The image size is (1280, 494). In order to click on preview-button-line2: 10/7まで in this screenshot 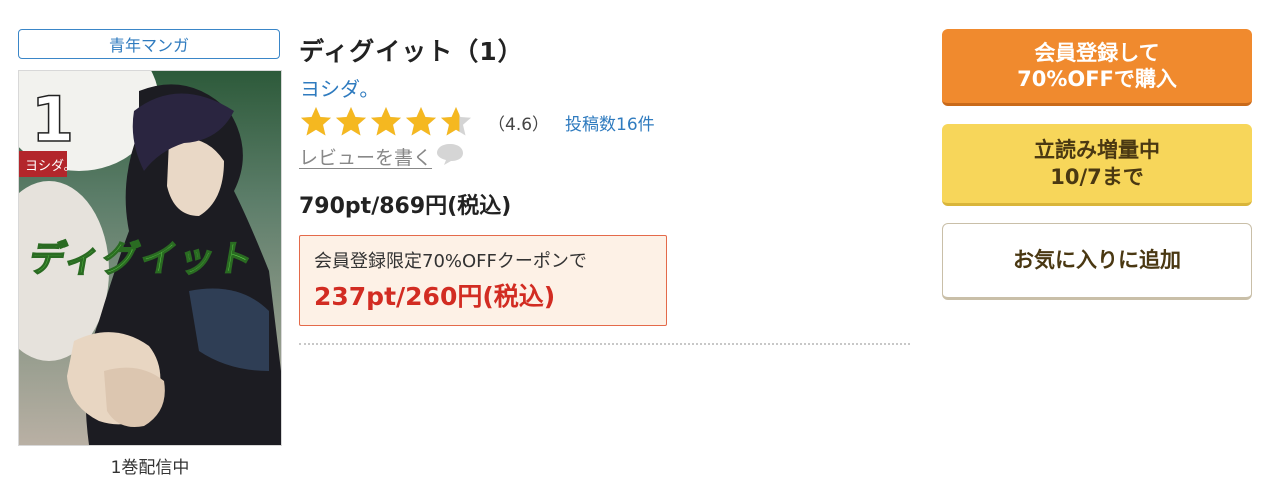, I will do `click(1097, 176)`.